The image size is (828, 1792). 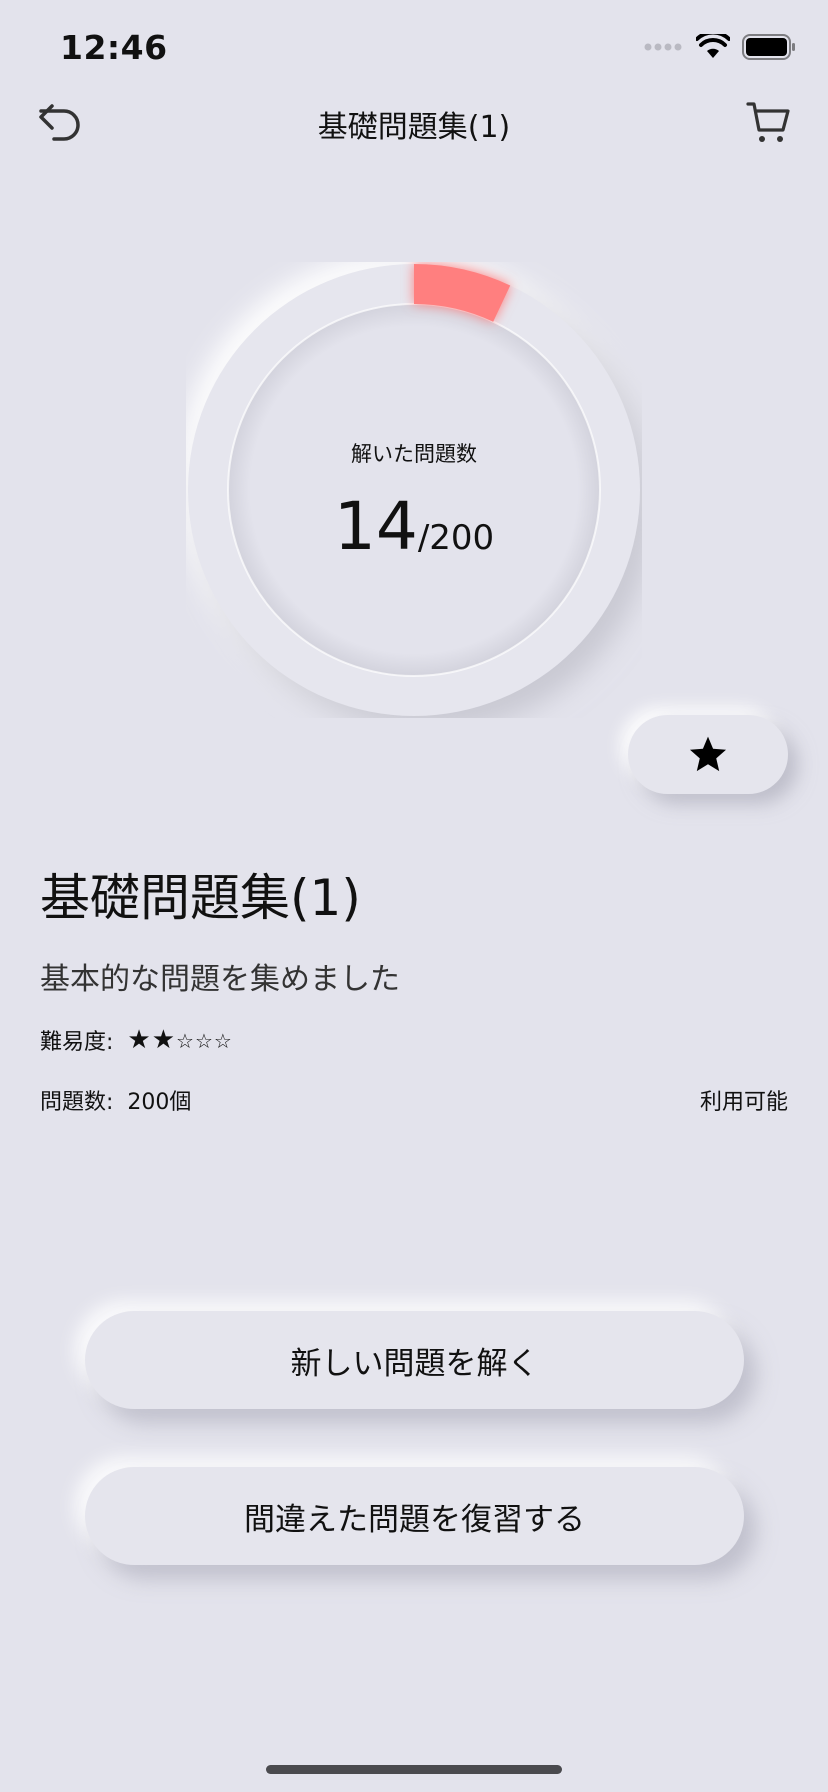 I want to click on status-indicators, so click(x=720, y=47).